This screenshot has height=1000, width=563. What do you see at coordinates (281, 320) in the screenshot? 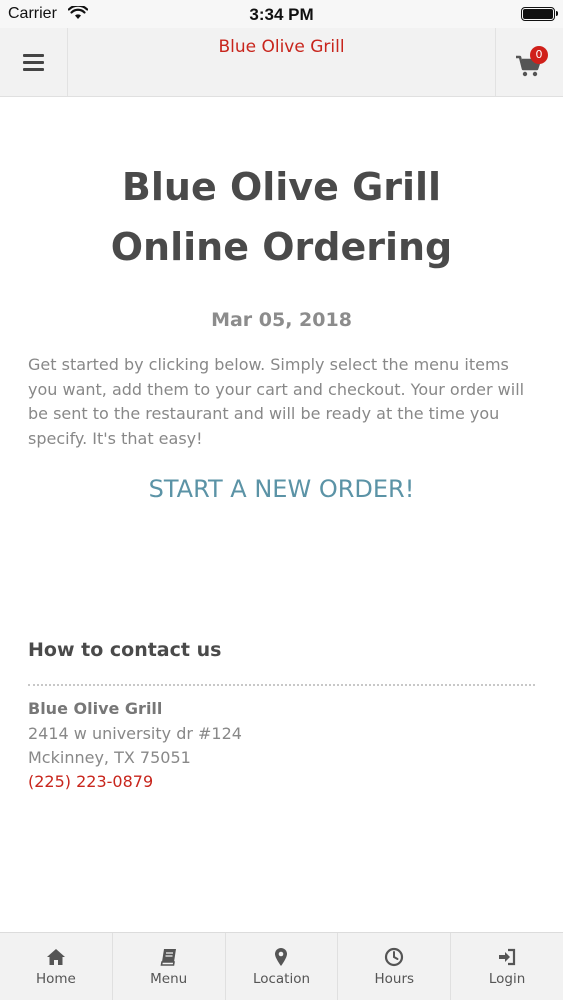
I see `order-date: Mar 05, 2018` at bounding box center [281, 320].